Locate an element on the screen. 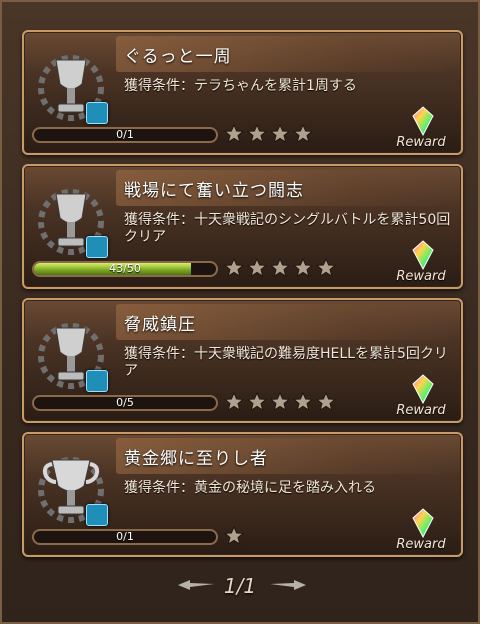  progress-bar: 0/5 is located at coordinates (125, 403).